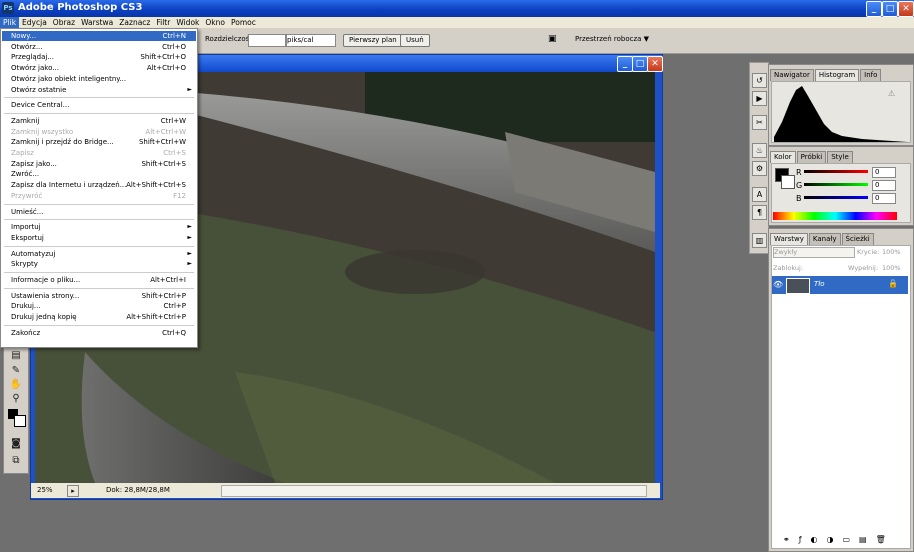 The width and height of the screenshot is (914, 552). I want to click on file-menu-item: Zapisz Ctrl+S, so click(99, 153).